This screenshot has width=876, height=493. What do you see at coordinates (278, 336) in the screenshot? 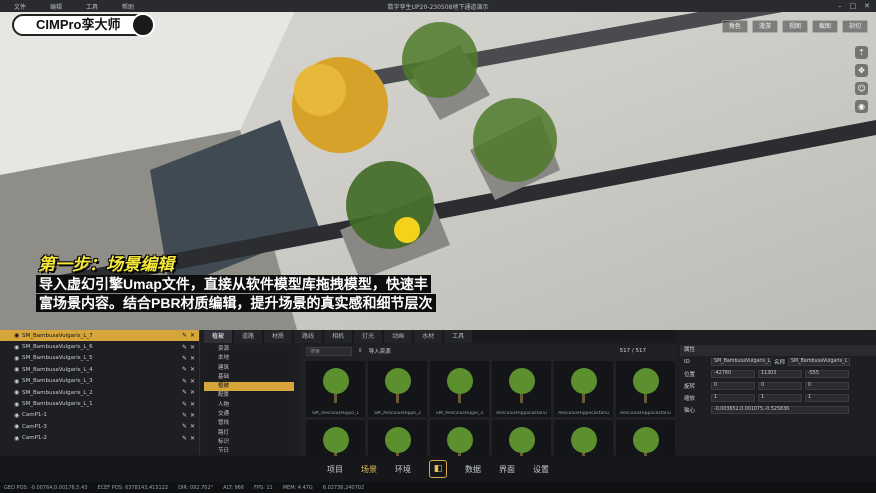
I see `tab-materials: 材质` at bounding box center [278, 336].